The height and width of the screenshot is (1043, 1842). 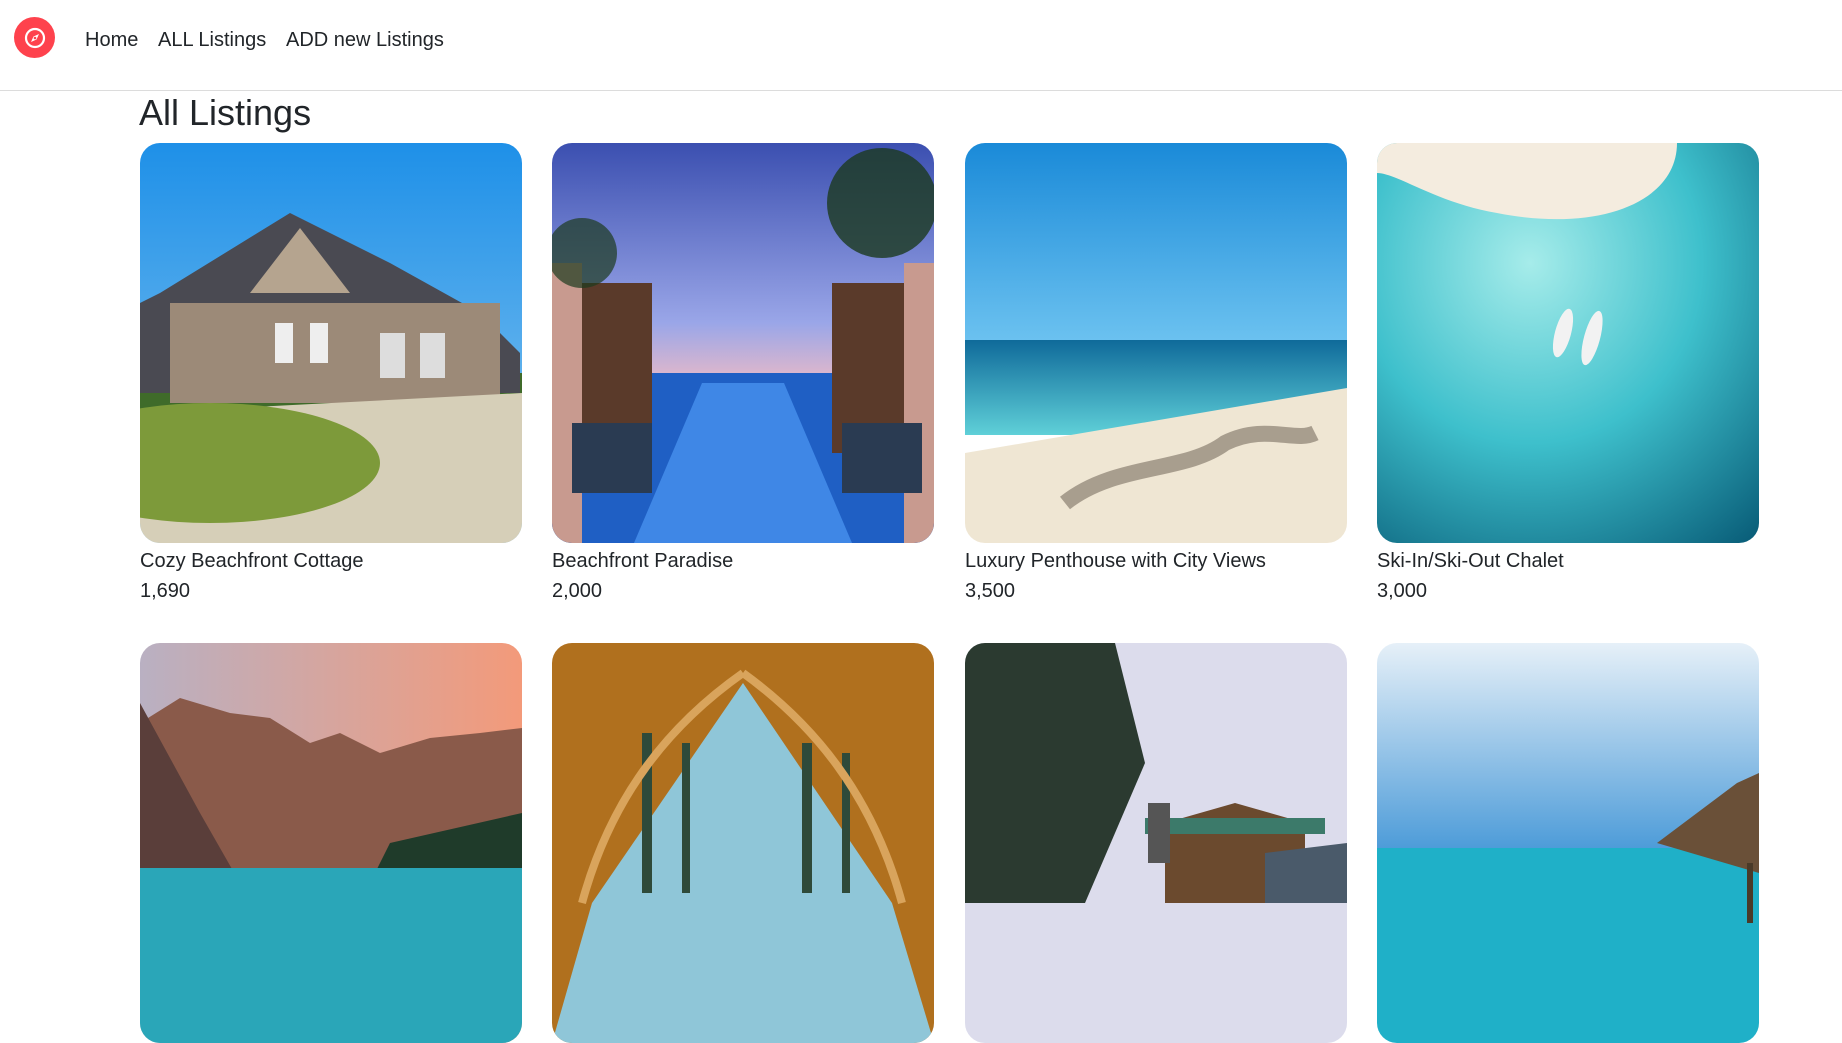 What do you see at coordinates (1568, 343) in the screenshot?
I see `listing-image-aerial` at bounding box center [1568, 343].